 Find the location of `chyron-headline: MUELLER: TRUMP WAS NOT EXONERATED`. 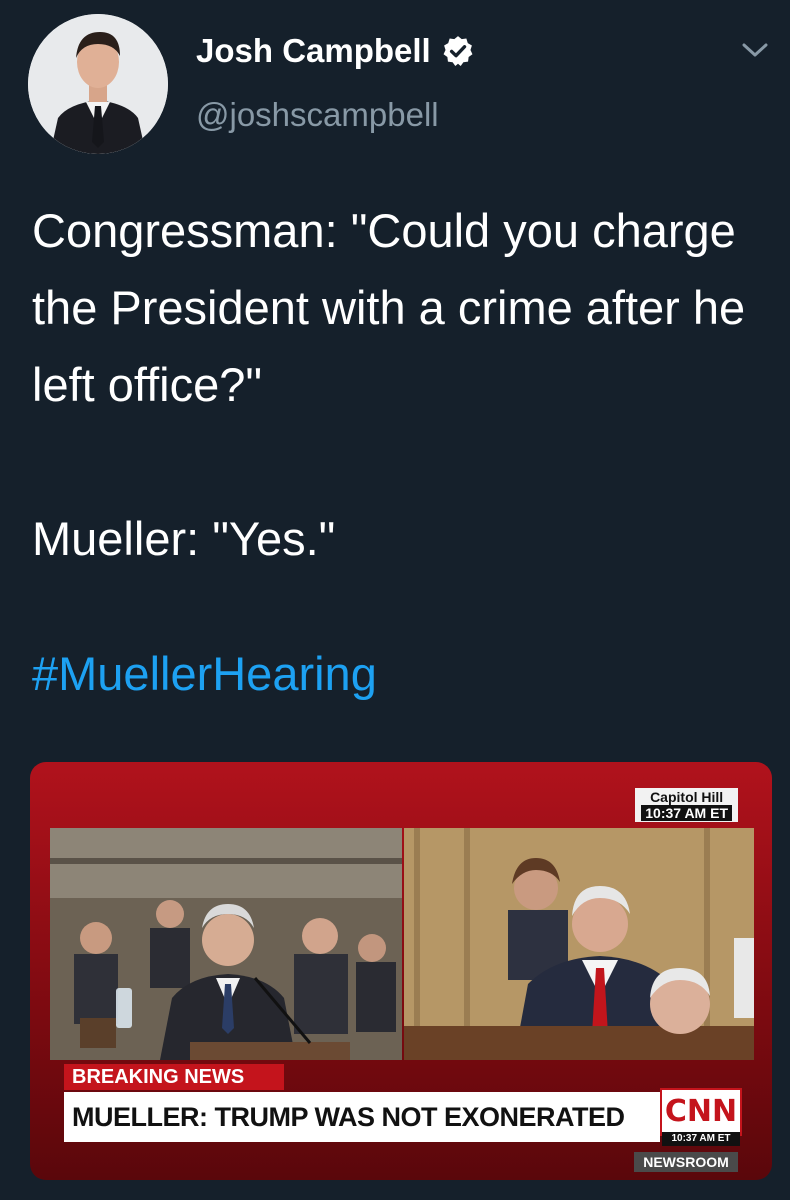

chyron-headline: MUELLER: TRUMP WAS NOT EXONERATED is located at coordinates (362, 1117).